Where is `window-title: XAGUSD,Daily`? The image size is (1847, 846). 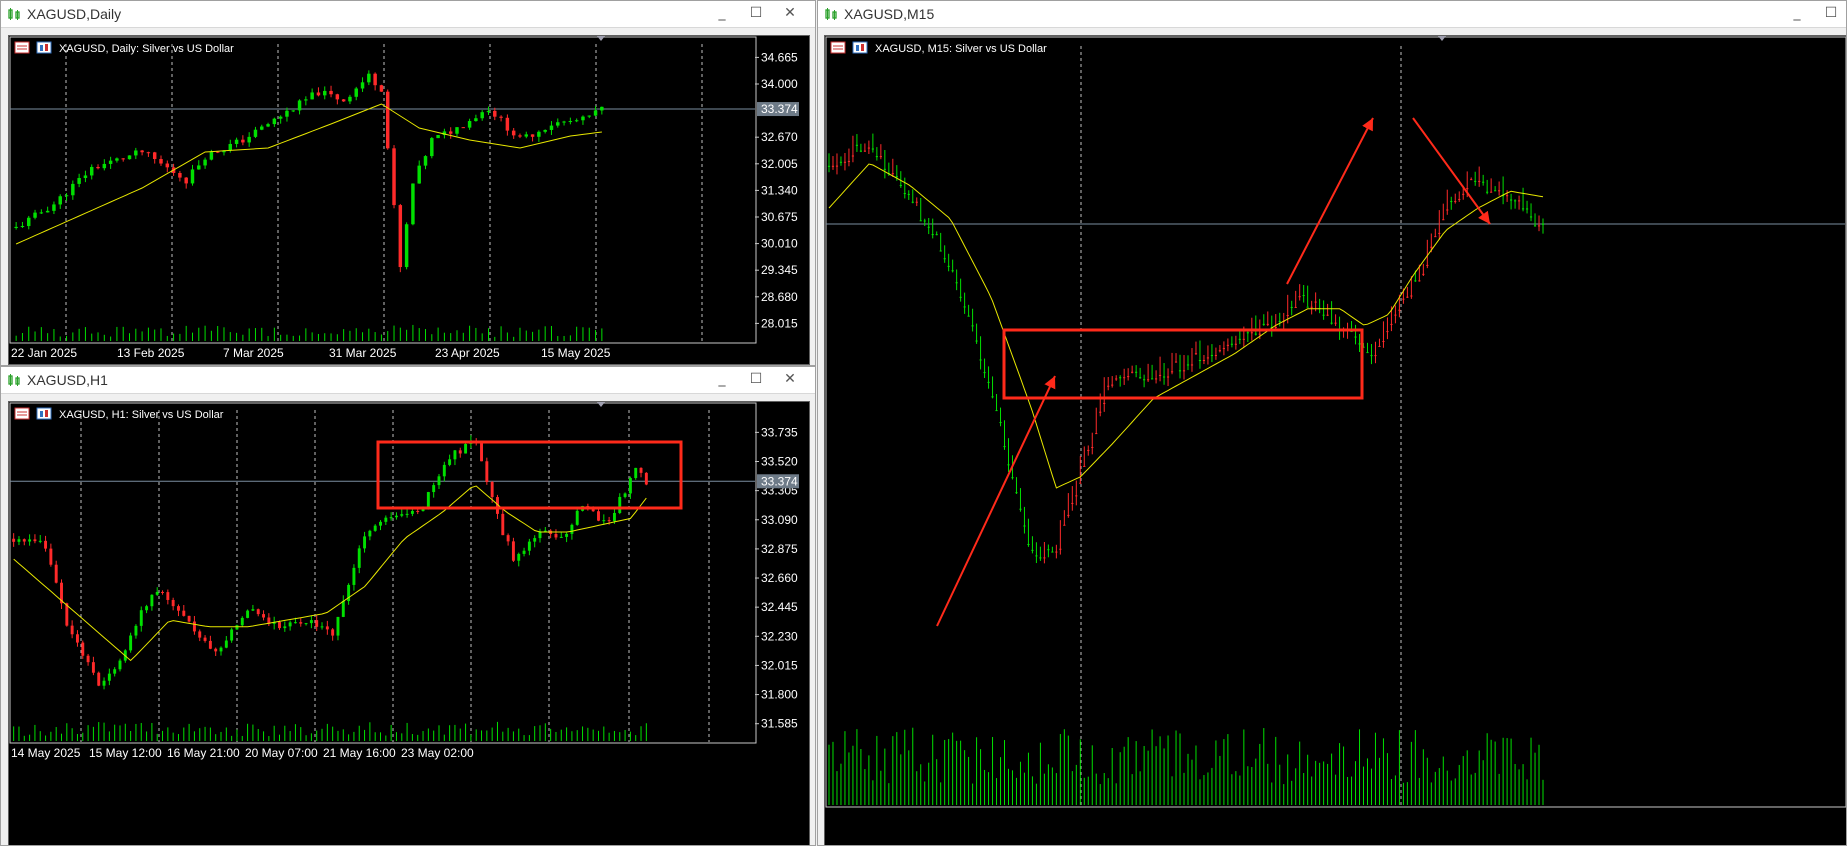 window-title: XAGUSD,Daily is located at coordinates (74, 14).